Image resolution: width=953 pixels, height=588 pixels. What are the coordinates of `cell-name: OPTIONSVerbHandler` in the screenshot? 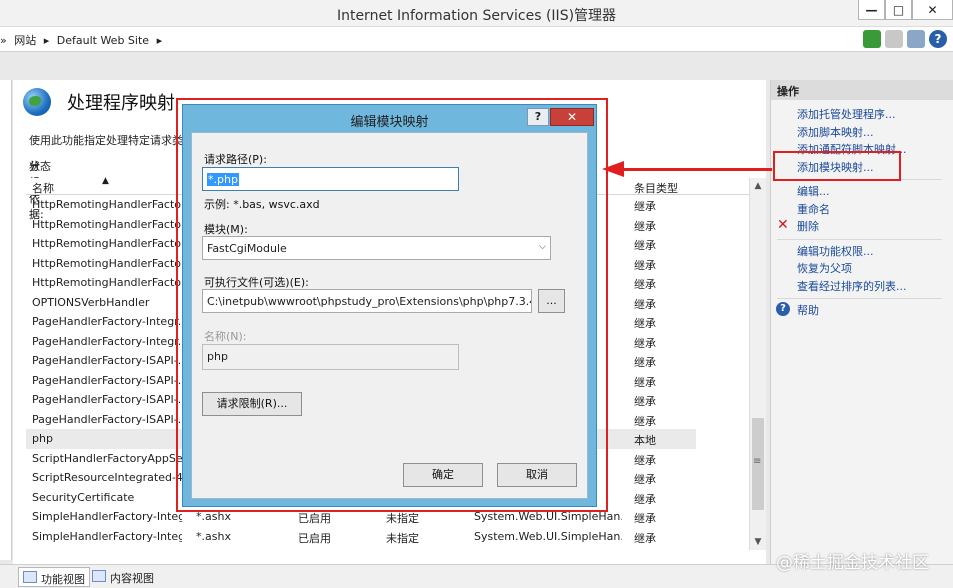 It's located at (91, 302).